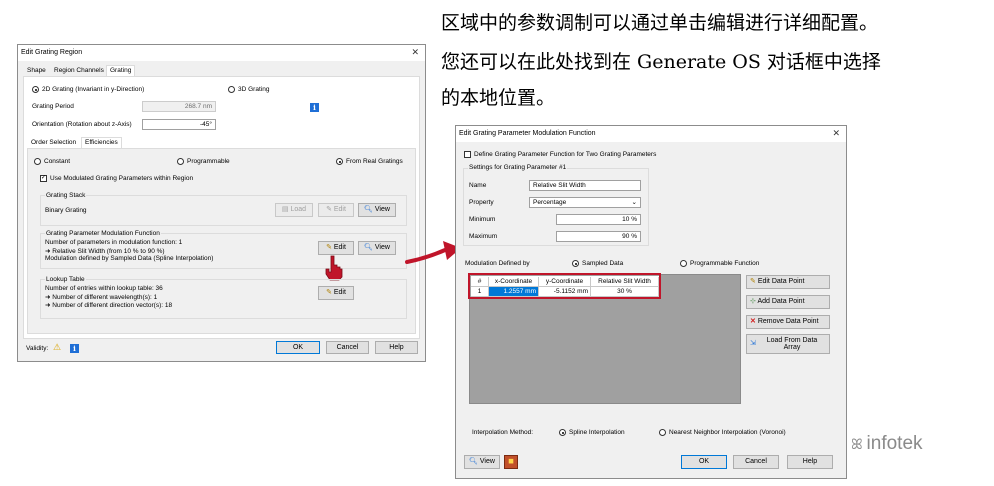 The height and width of the screenshot is (486, 994). Describe the element at coordinates (377, 248) in the screenshot. I see `modulation-view-button: 🔍︎ View` at that location.